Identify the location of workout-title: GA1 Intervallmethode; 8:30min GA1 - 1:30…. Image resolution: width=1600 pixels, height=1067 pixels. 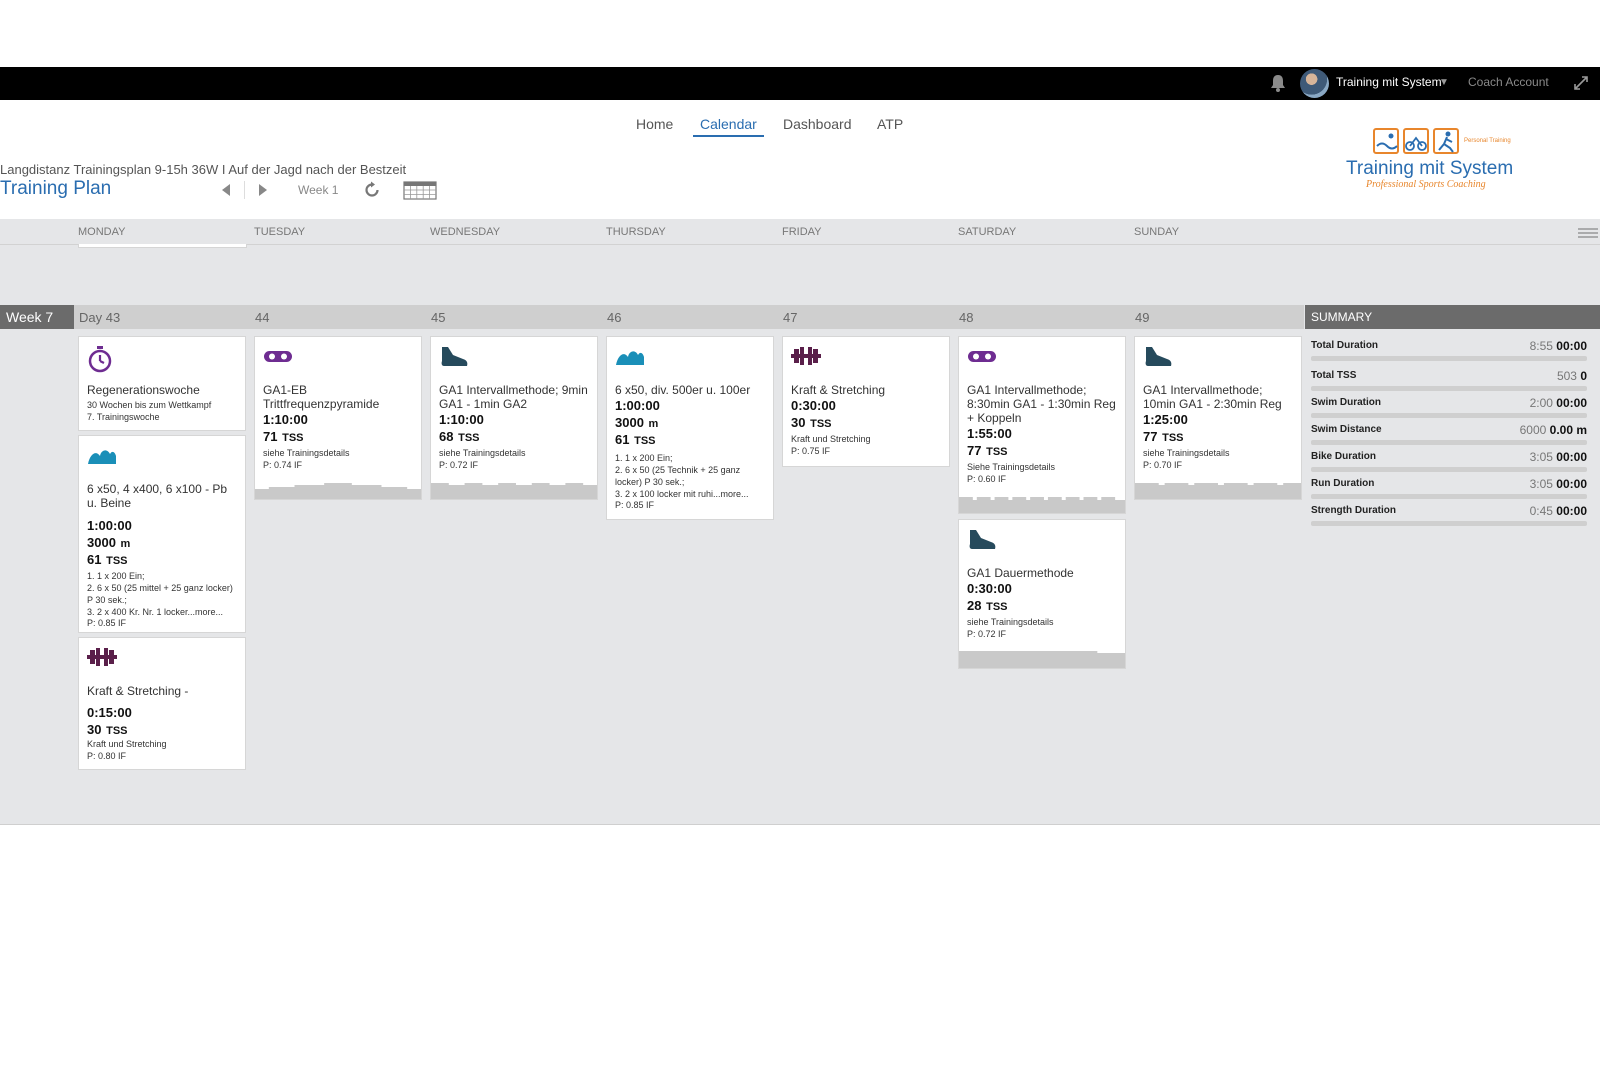
(1041, 404).